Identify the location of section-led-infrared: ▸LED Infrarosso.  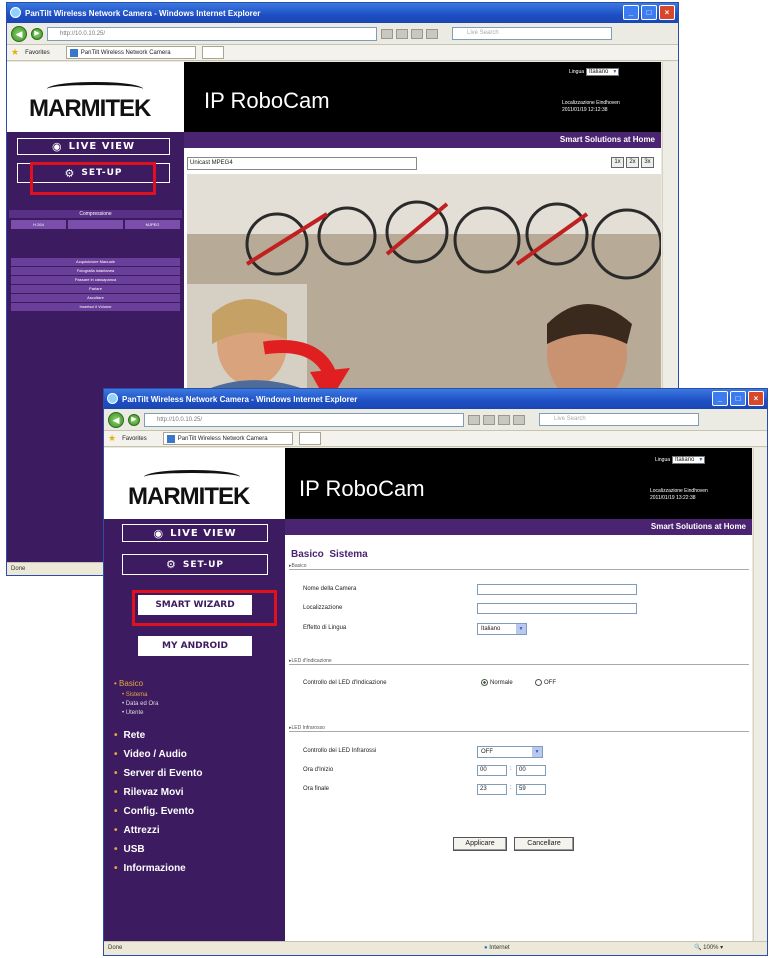
(519, 728).